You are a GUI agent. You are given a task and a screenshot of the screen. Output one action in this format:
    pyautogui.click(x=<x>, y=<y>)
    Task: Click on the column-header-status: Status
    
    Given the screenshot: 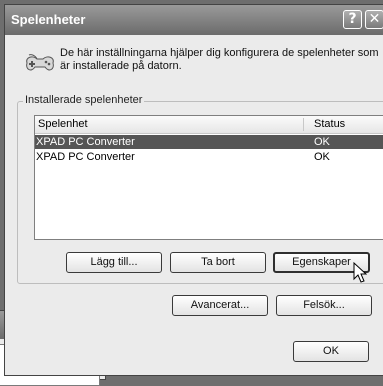 What is the action you would take?
    pyautogui.click(x=329, y=124)
    